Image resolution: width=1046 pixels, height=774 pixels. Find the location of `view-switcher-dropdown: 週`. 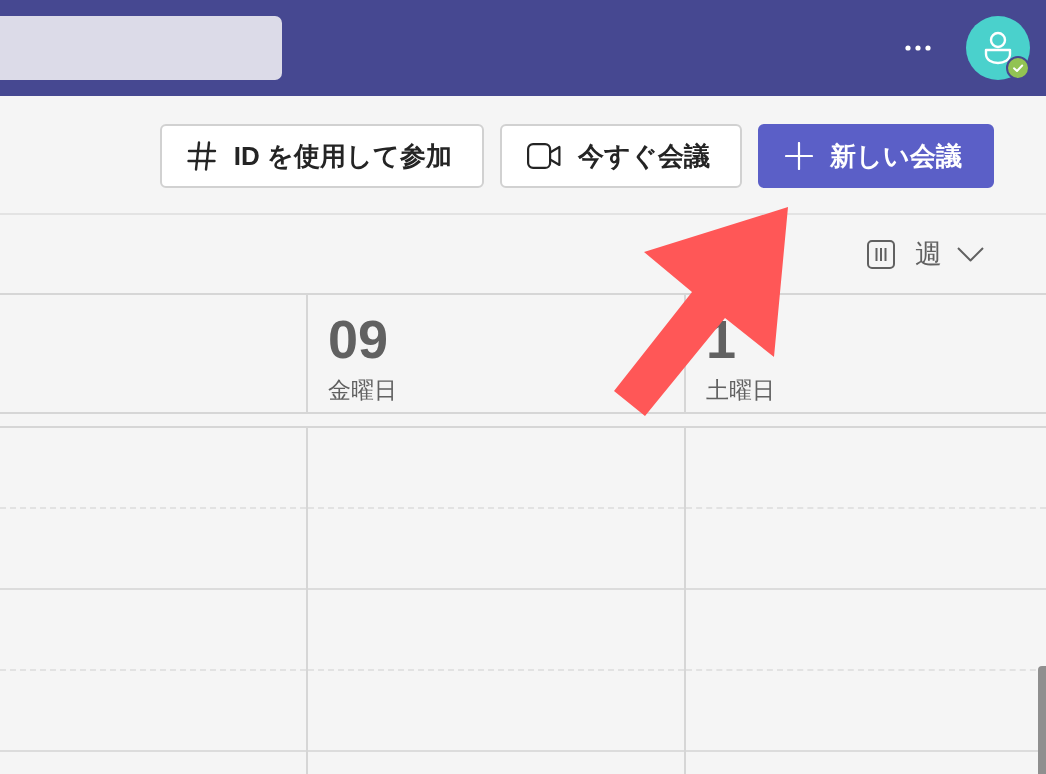

view-switcher-dropdown: 週 is located at coordinates (925, 254).